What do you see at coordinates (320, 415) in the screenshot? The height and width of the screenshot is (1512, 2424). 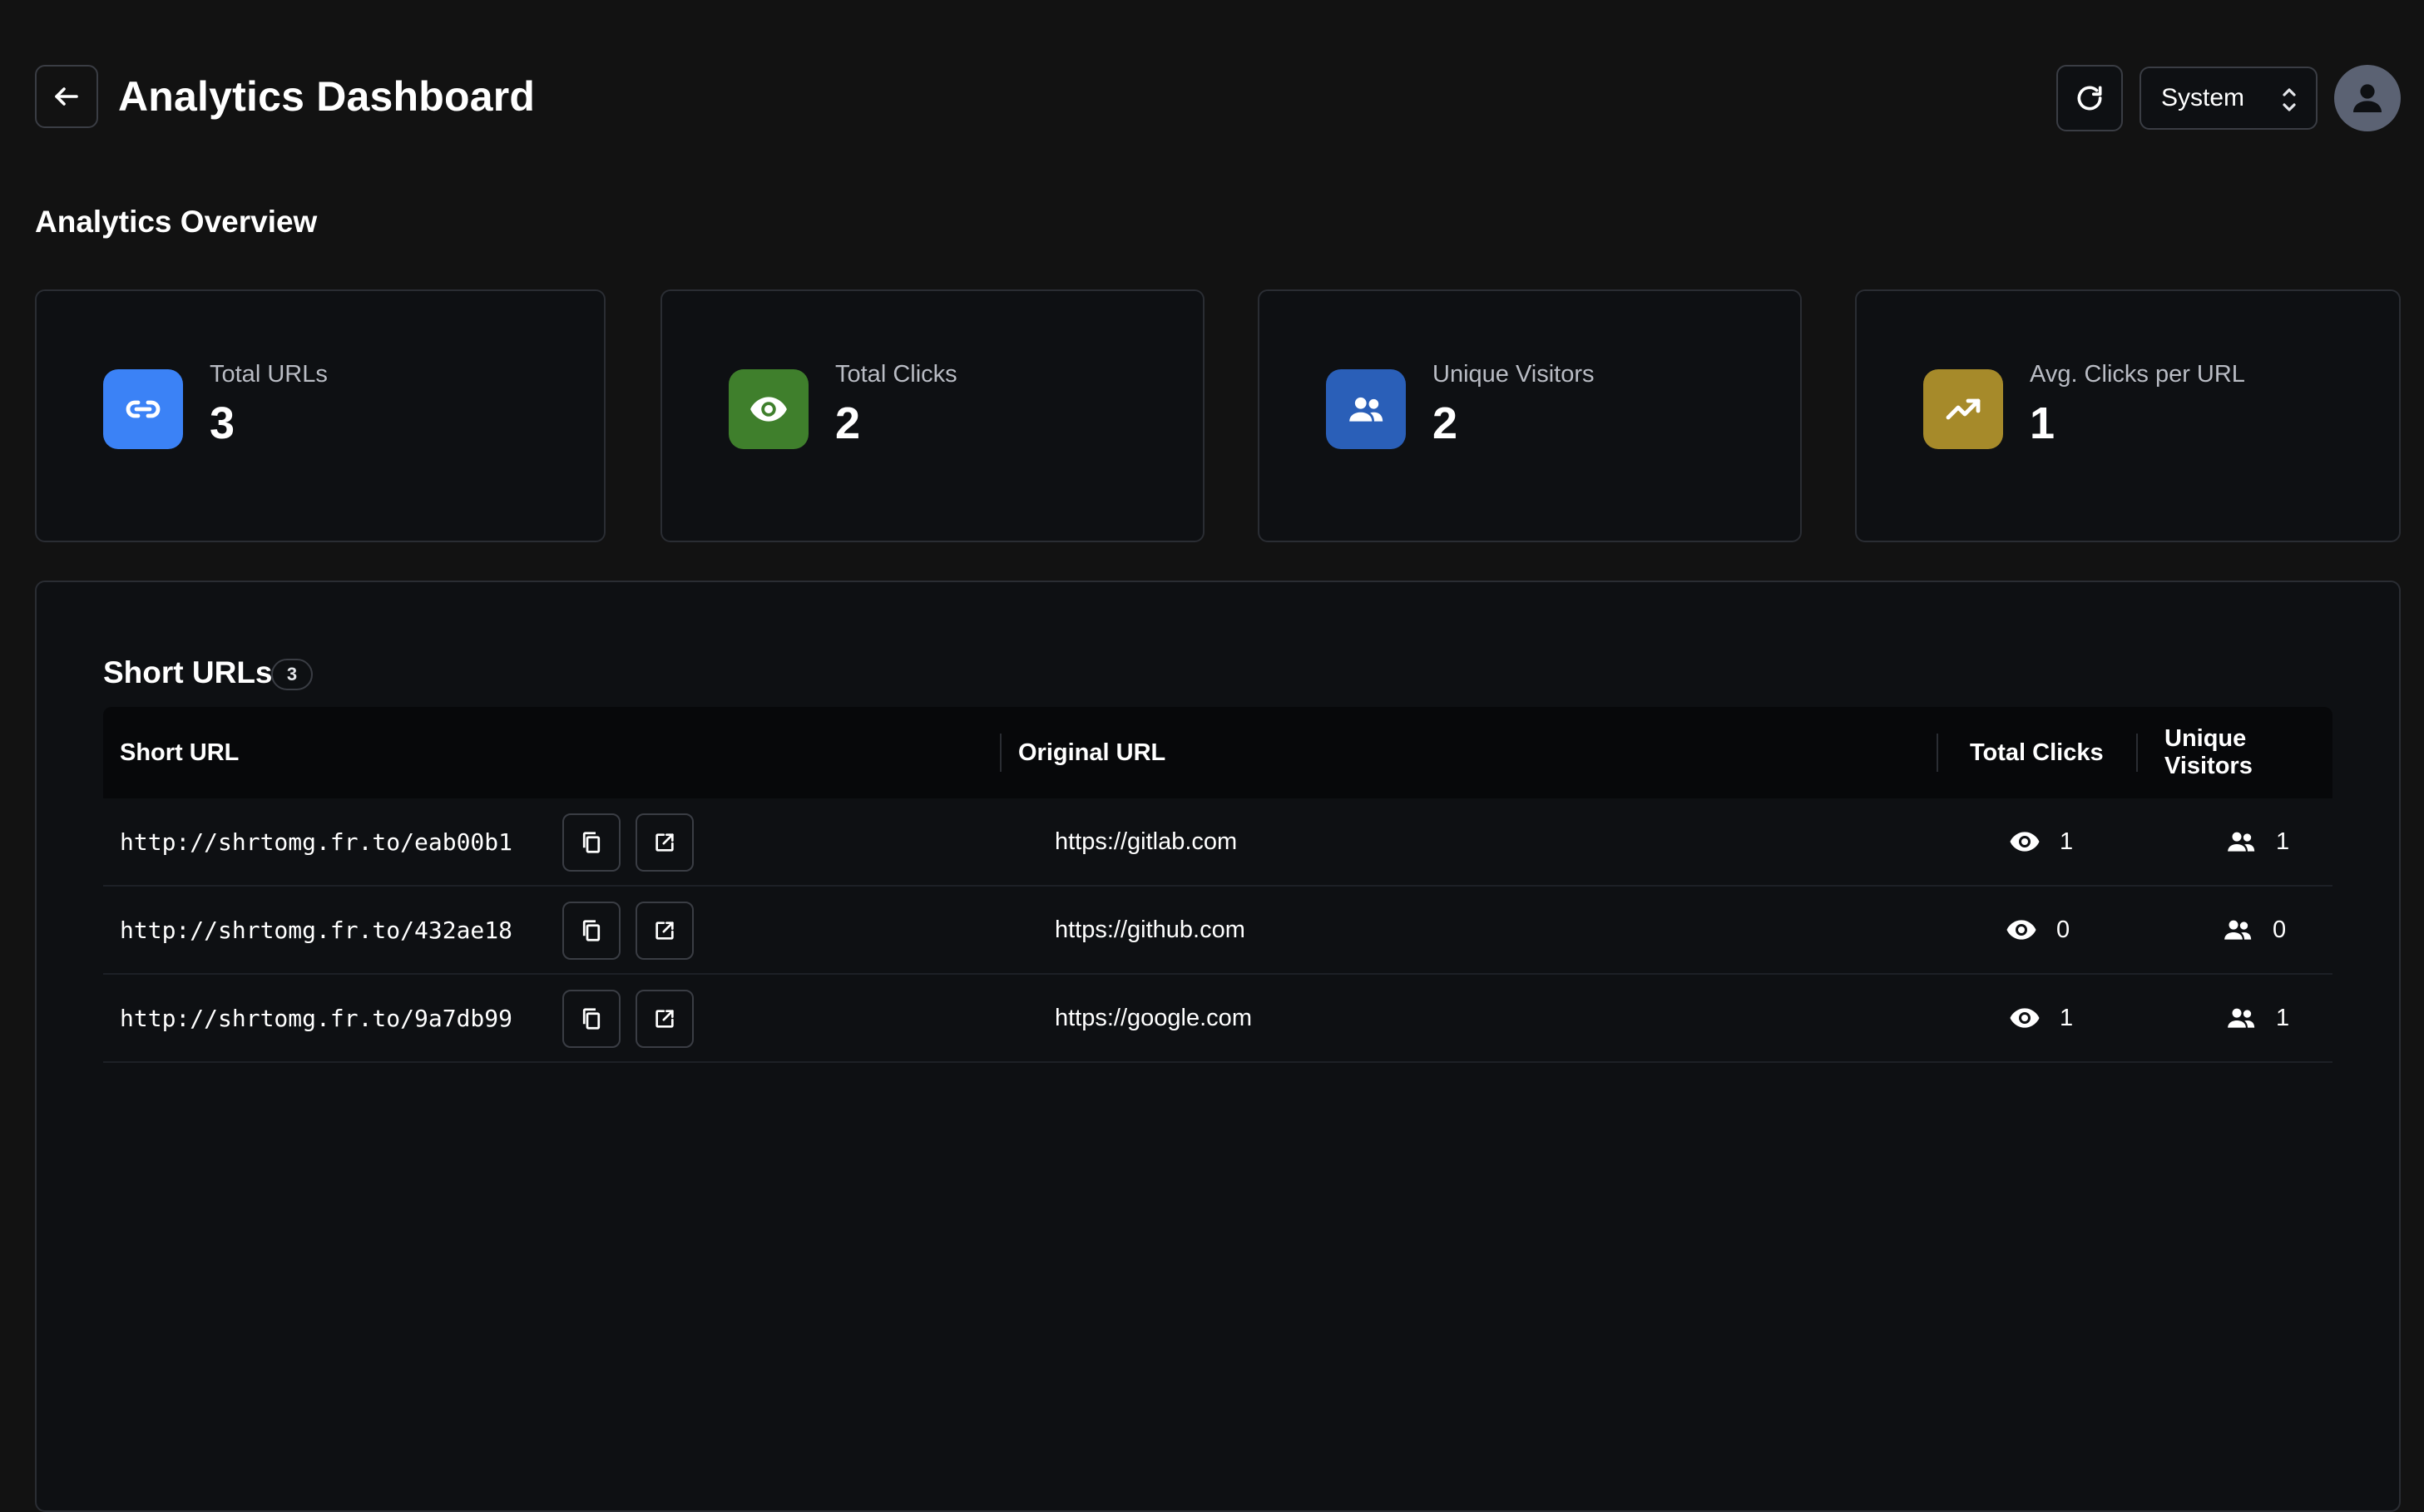 I see `stat-card-total-urls: Total URLs 3` at bounding box center [320, 415].